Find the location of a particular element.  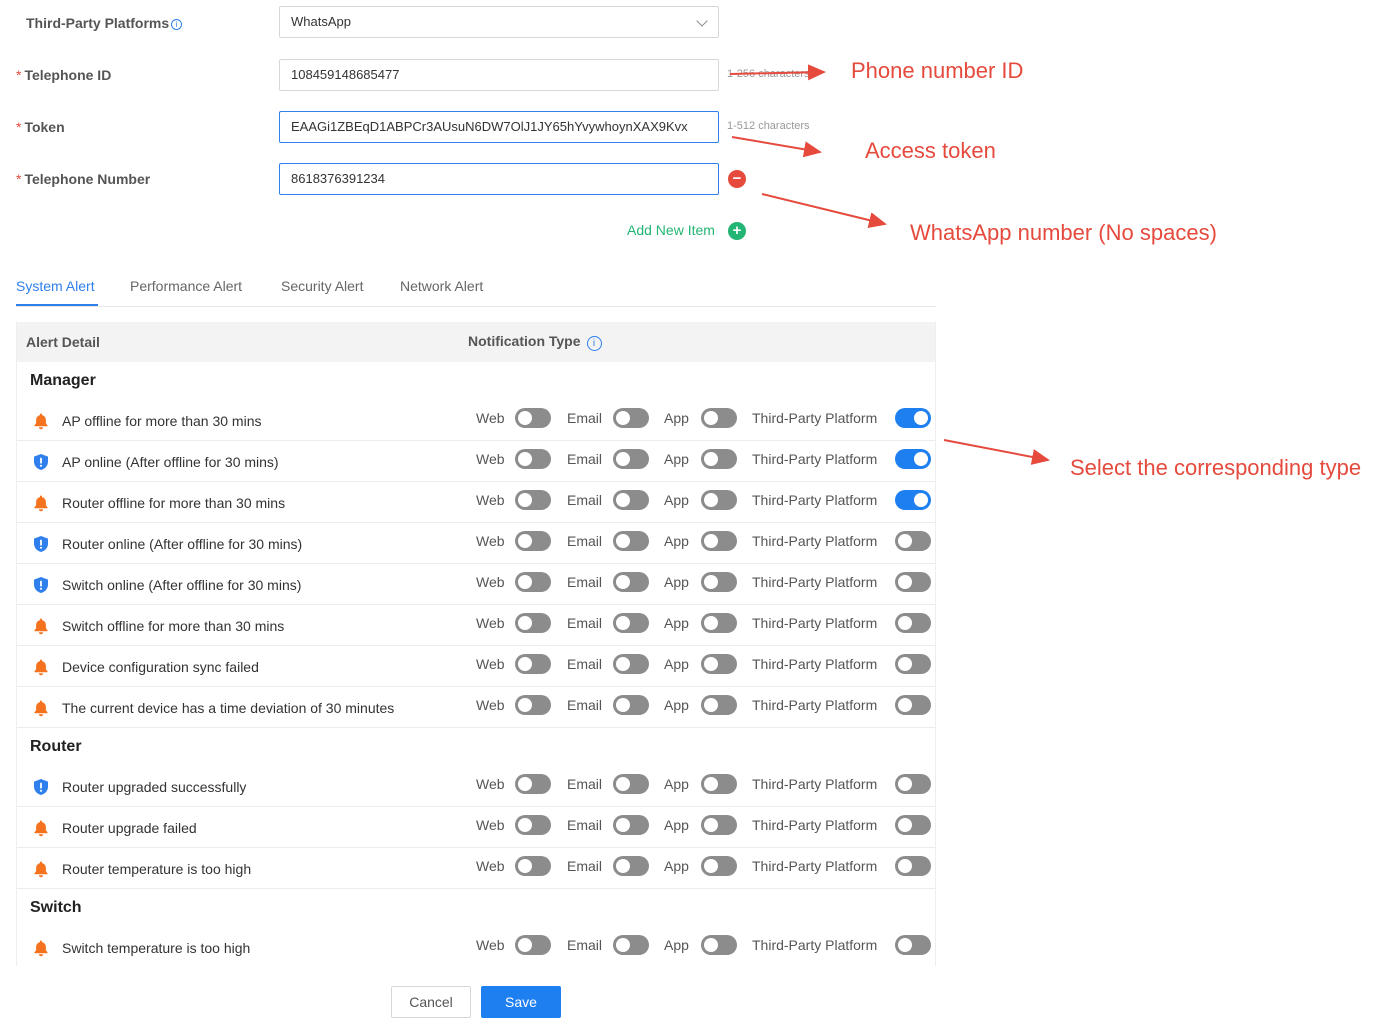

annotation-access-token: Access token is located at coordinates (930, 150).